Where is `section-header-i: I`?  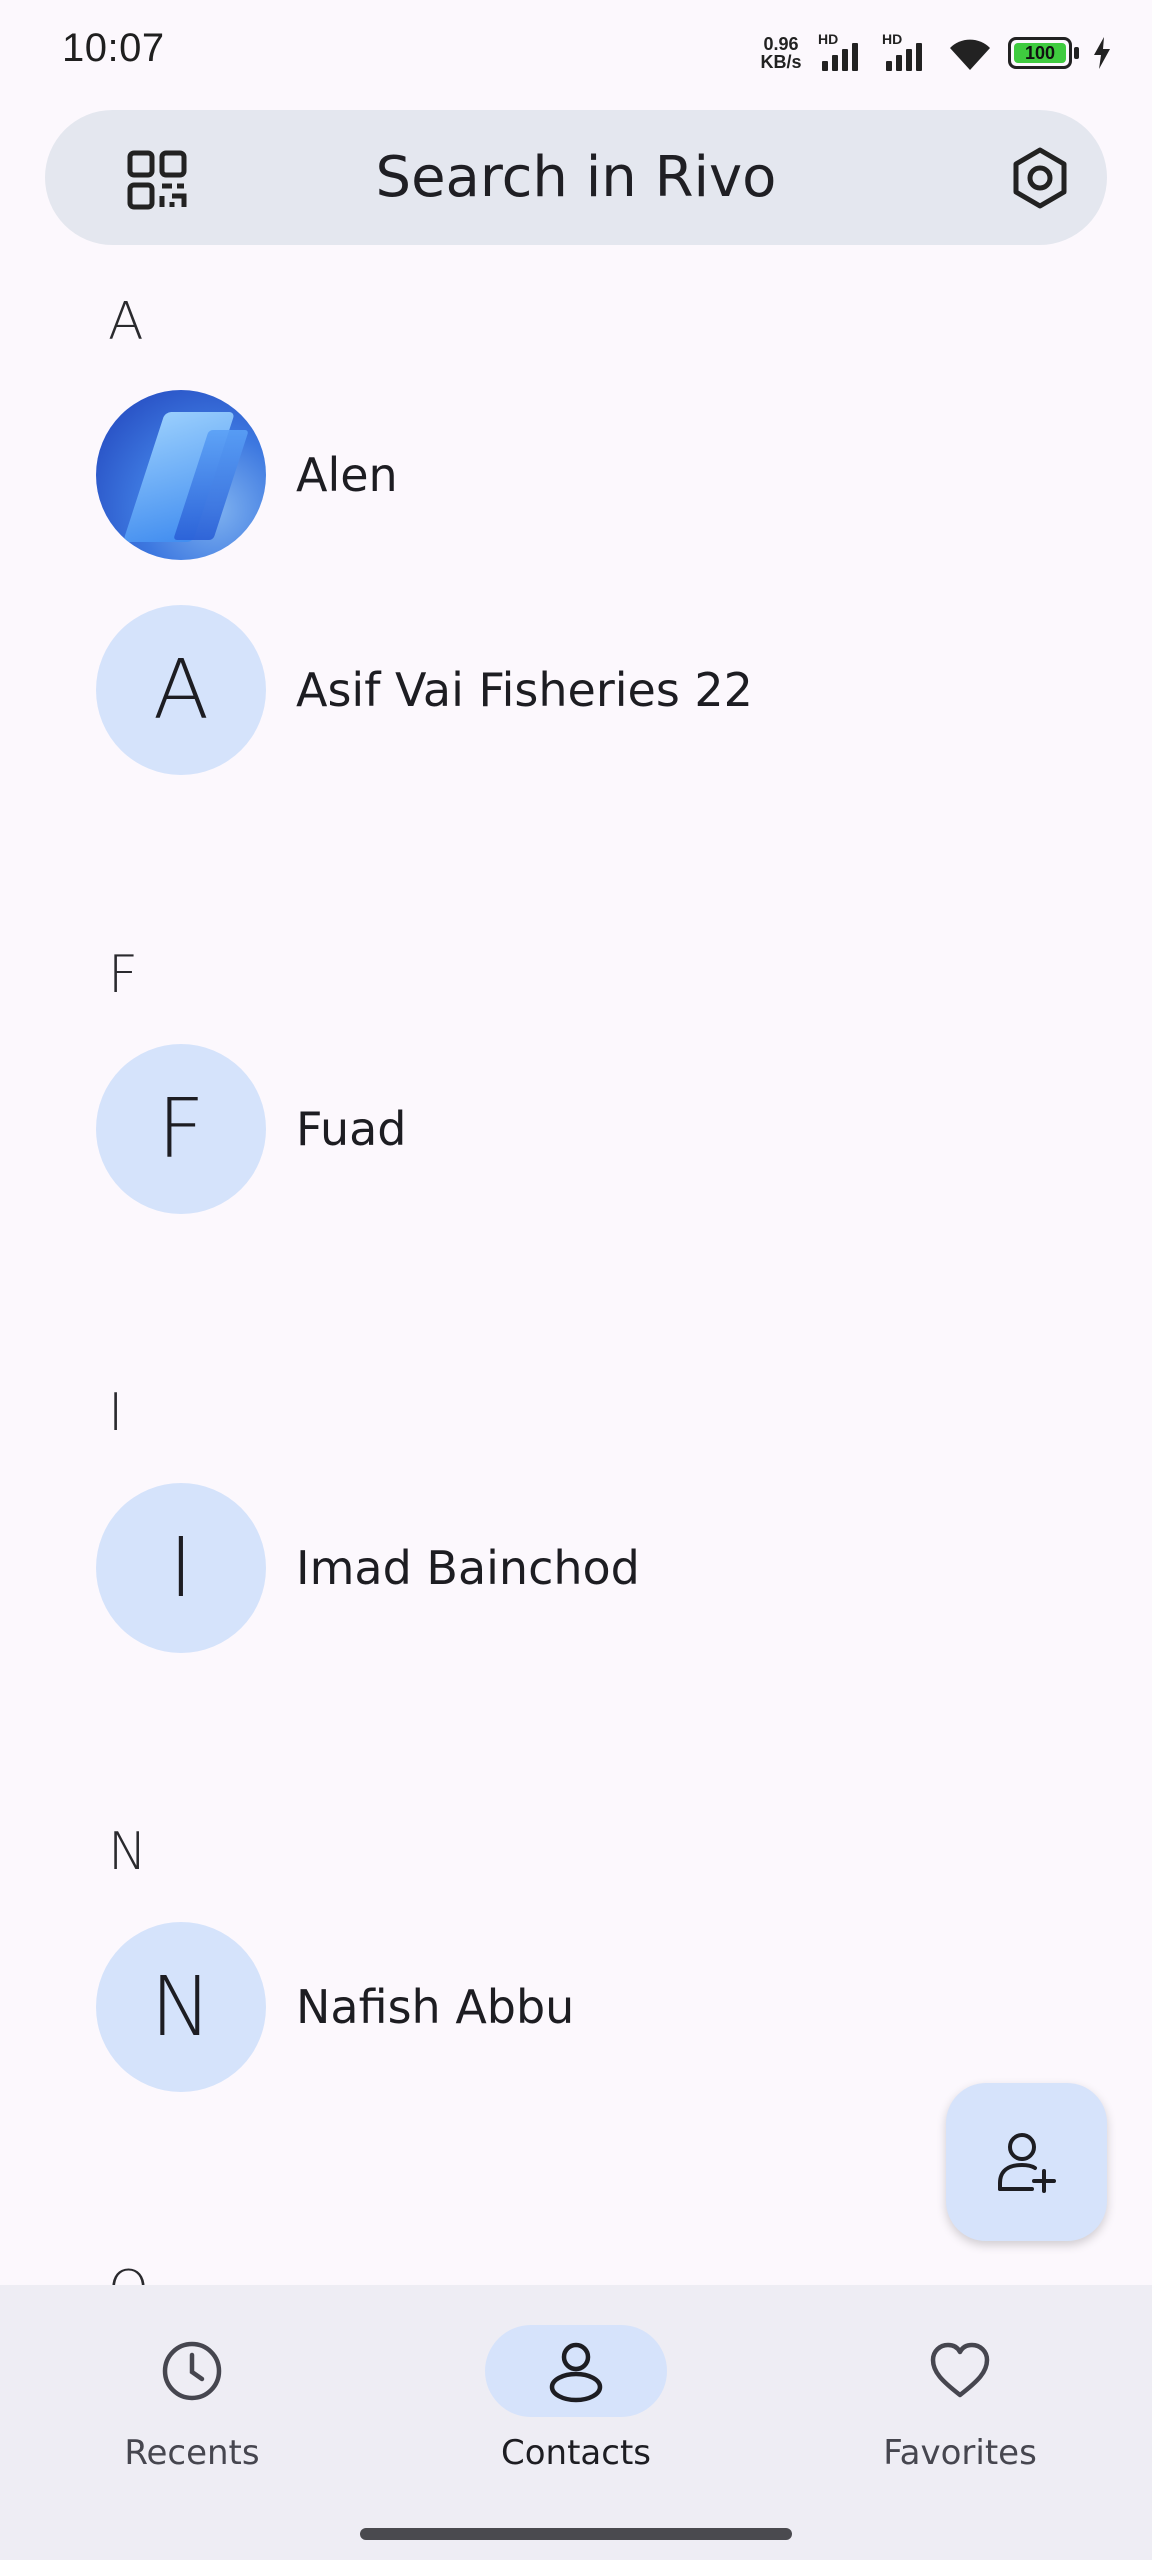 section-header-i: I is located at coordinates (116, 1413).